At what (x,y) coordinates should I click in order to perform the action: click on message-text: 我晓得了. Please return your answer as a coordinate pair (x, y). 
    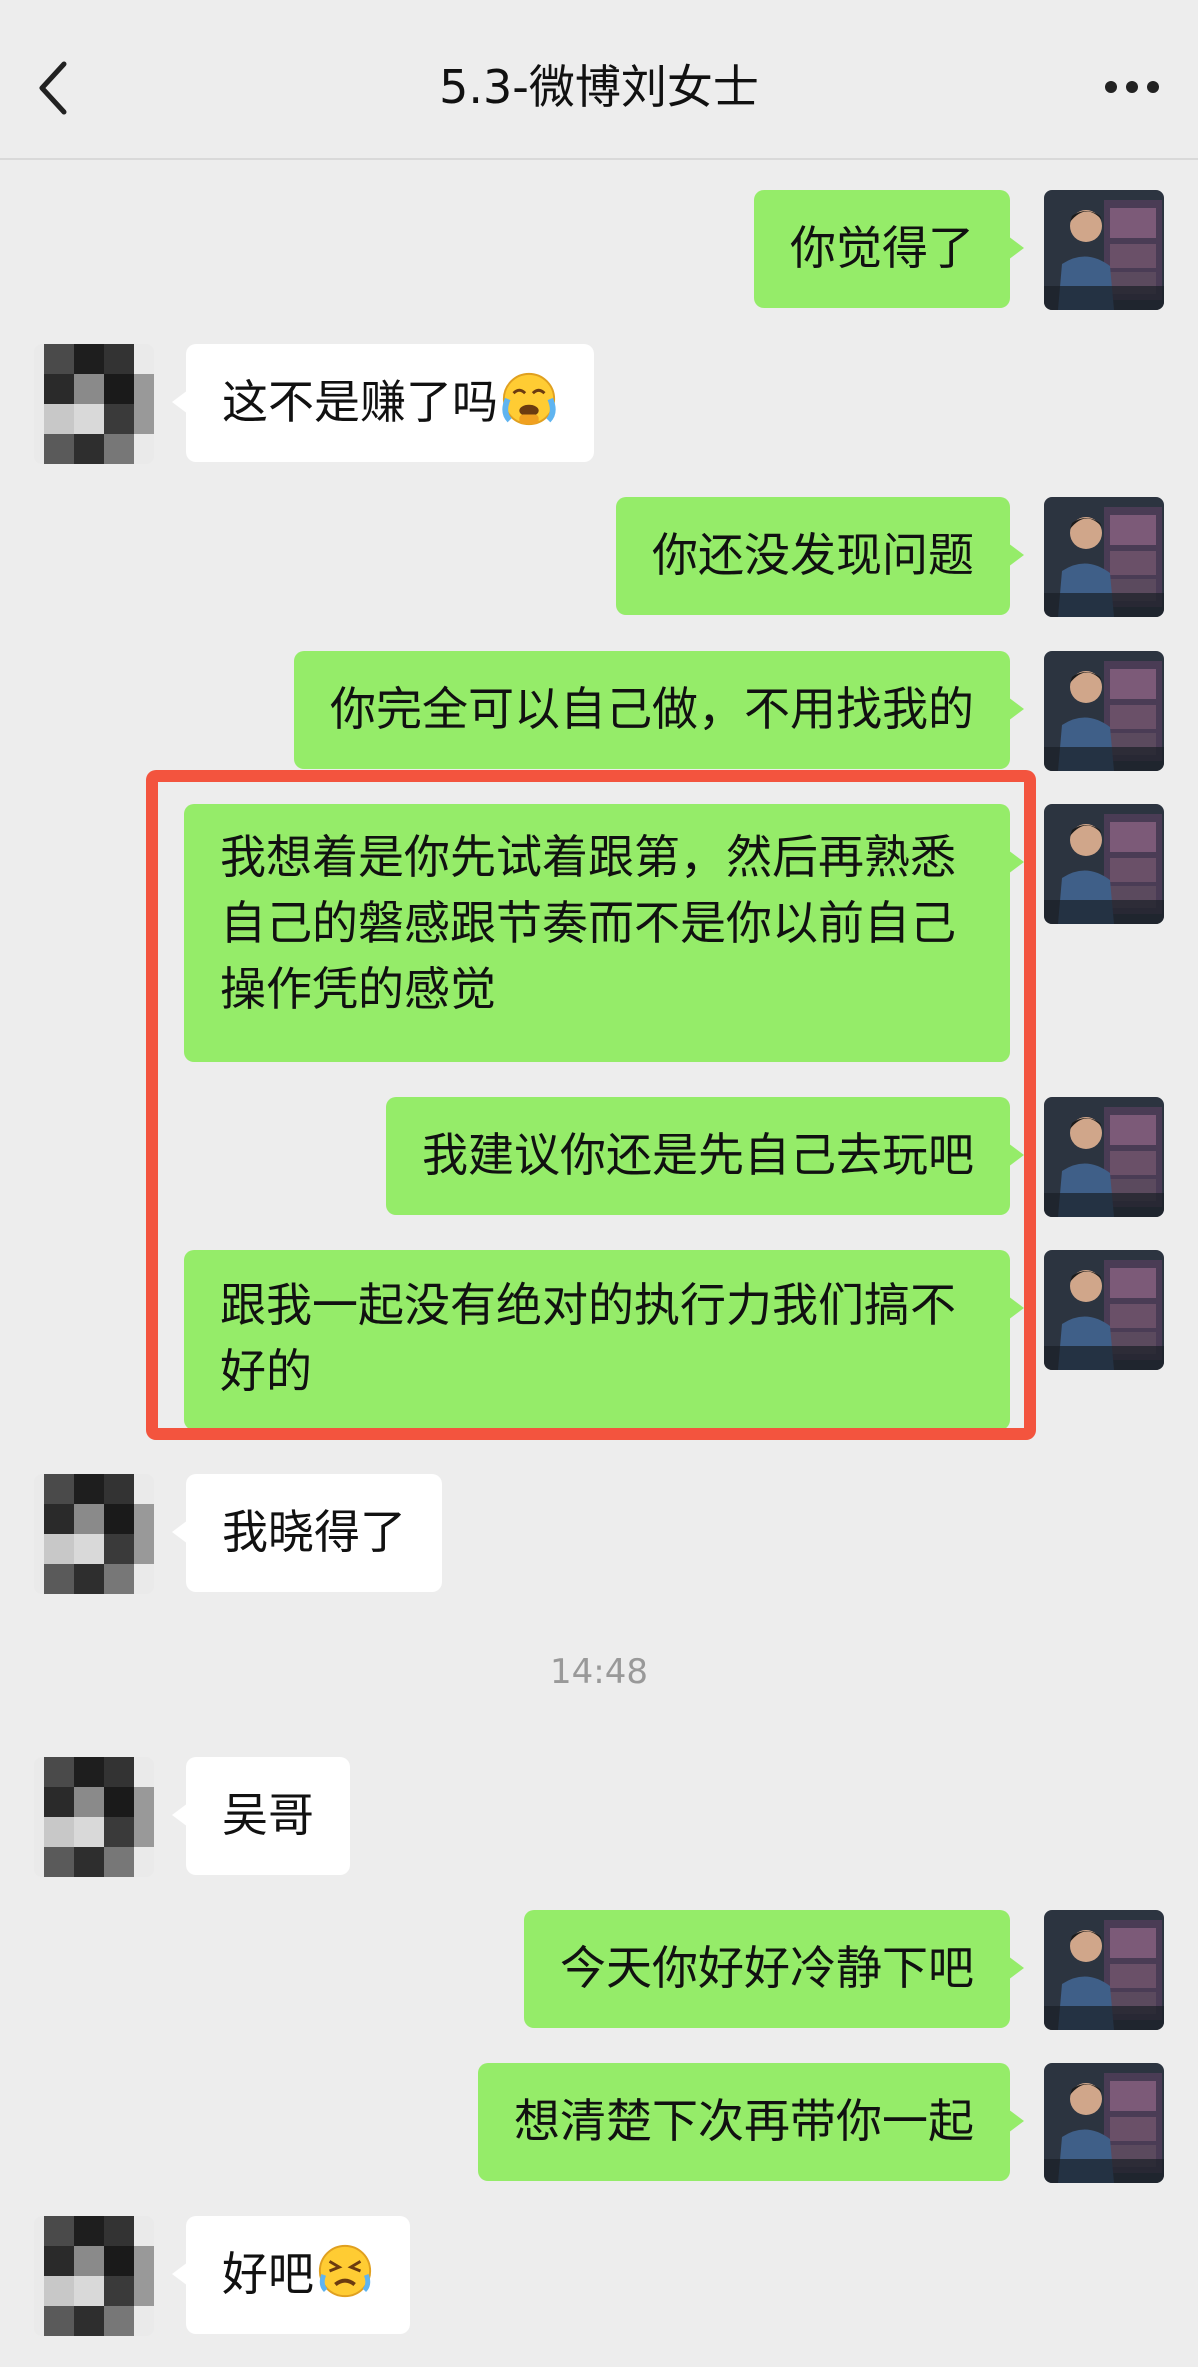
    Looking at the image, I should click on (314, 1532).